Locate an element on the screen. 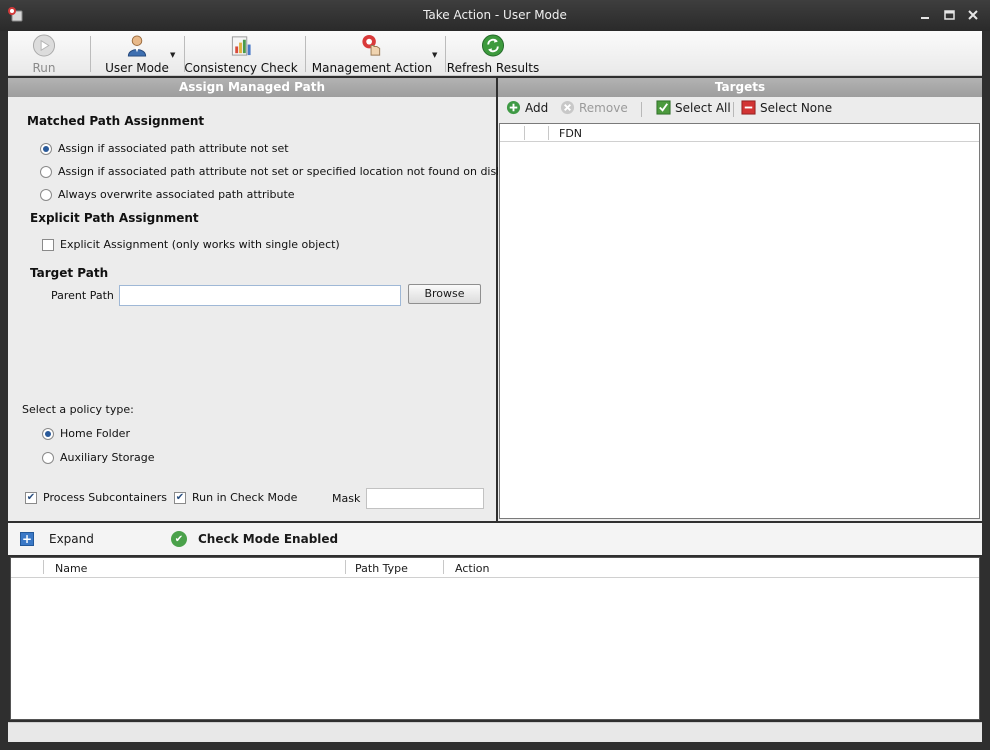  user-mode-label: User Mode is located at coordinates (137, 68).